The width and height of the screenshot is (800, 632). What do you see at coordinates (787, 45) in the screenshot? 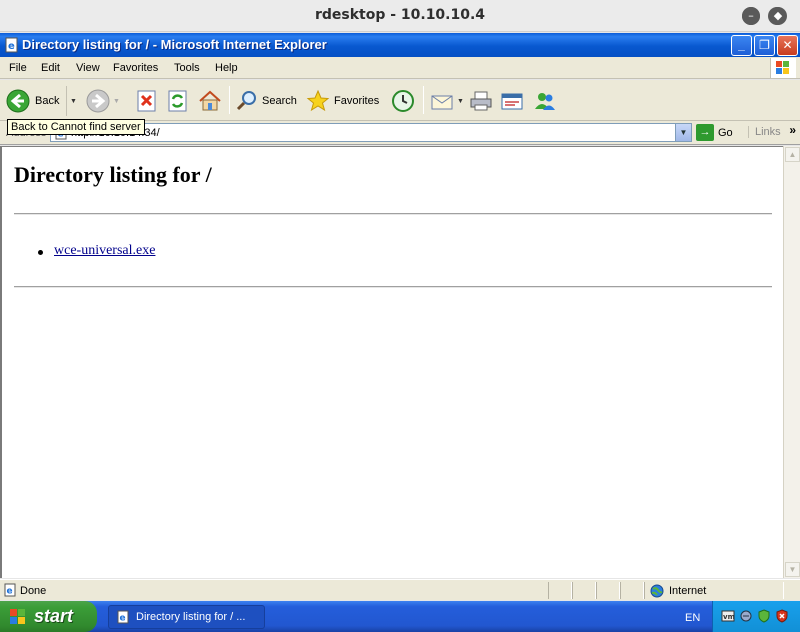
I see `close-button: ✕` at bounding box center [787, 45].